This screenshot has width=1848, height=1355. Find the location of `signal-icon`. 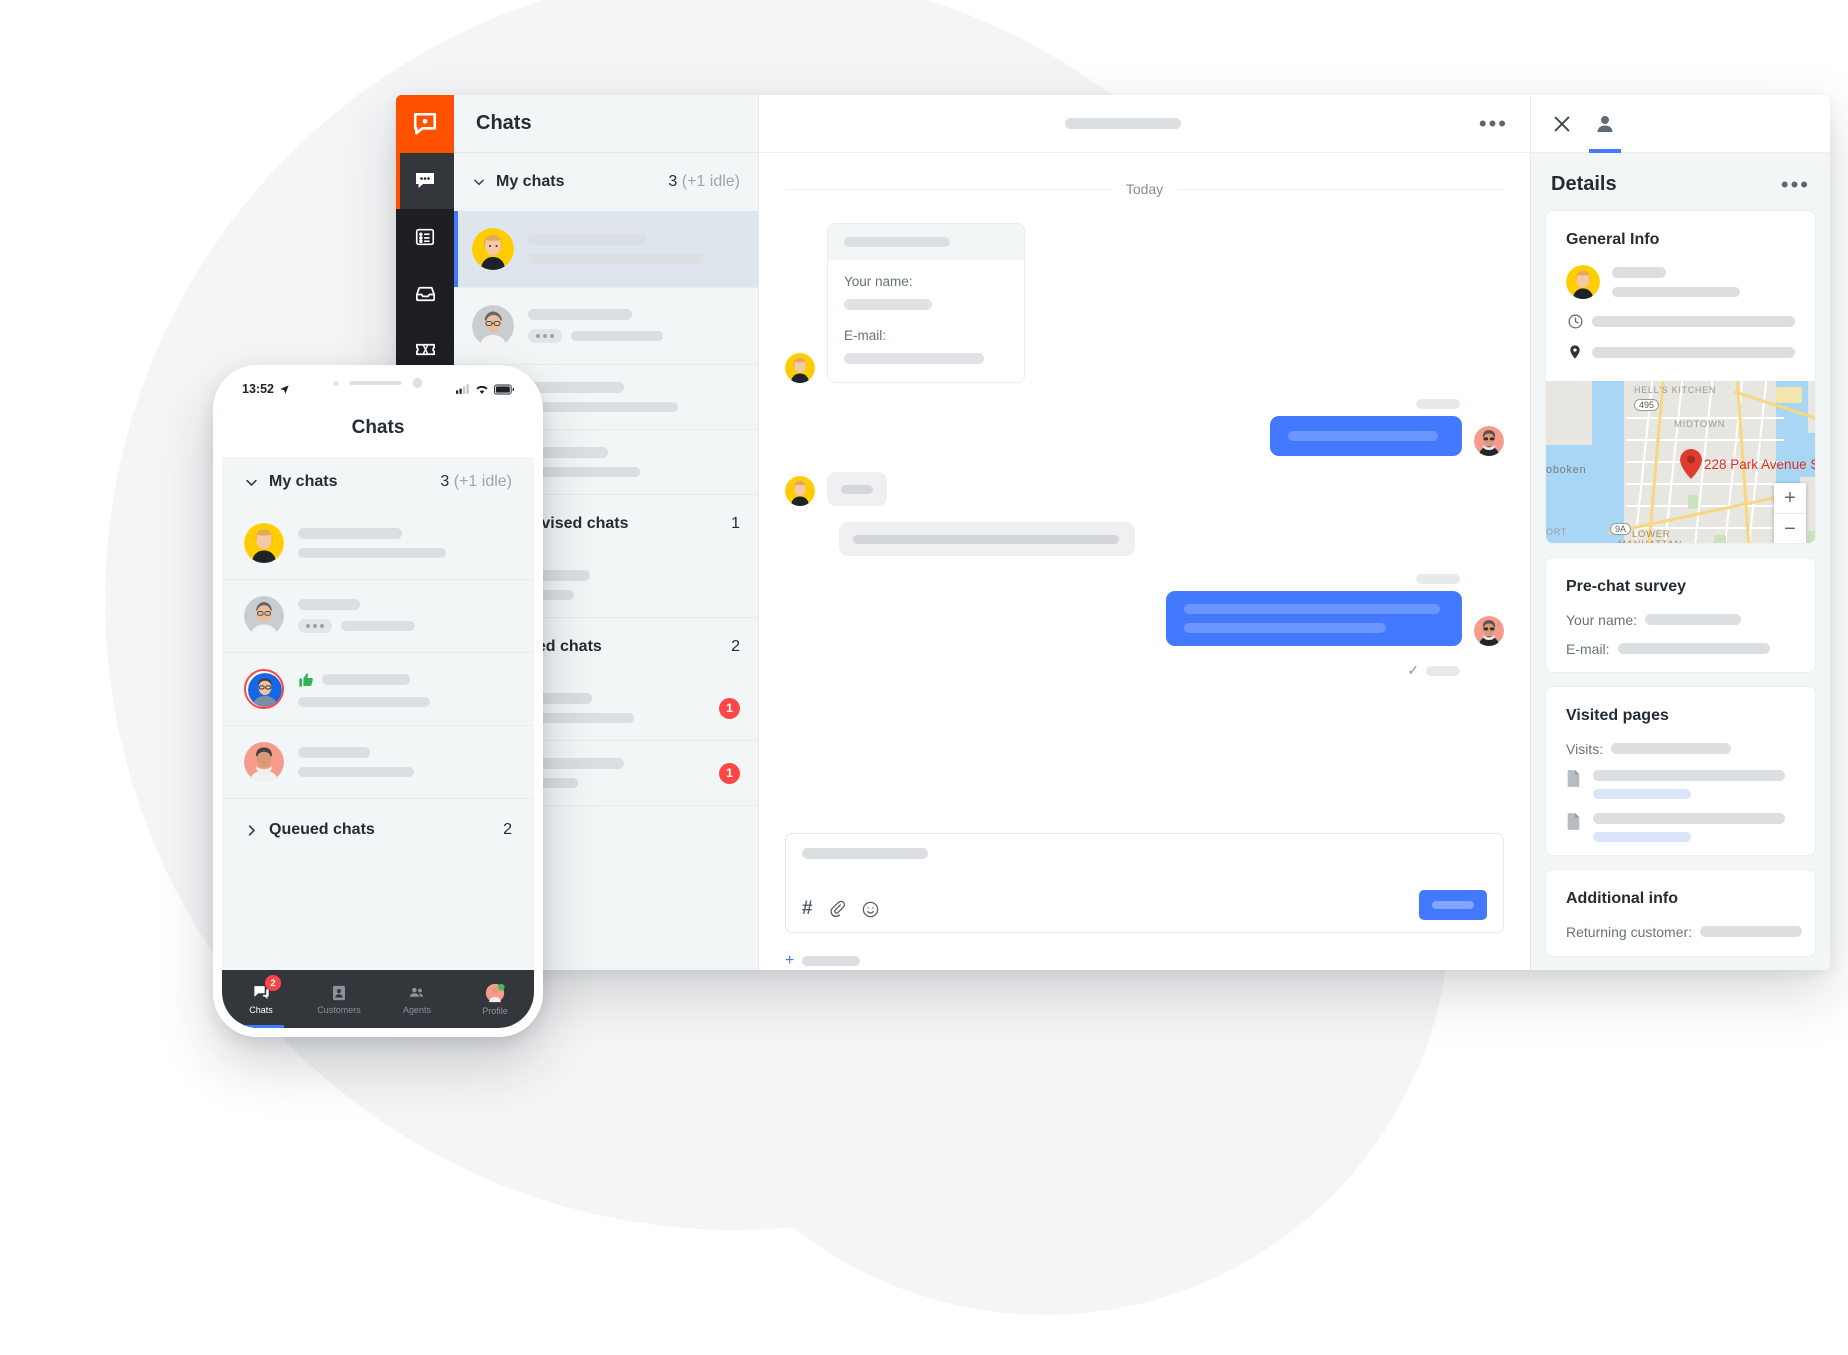

signal-icon is located at coordinates (463, 389).